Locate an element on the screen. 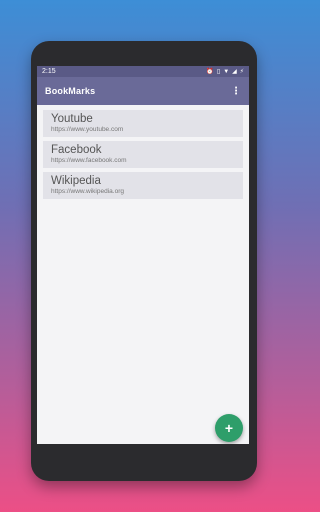 This screenshot has height=512, width=320. status-time: 2:15 is located at coordinates (49, 71).